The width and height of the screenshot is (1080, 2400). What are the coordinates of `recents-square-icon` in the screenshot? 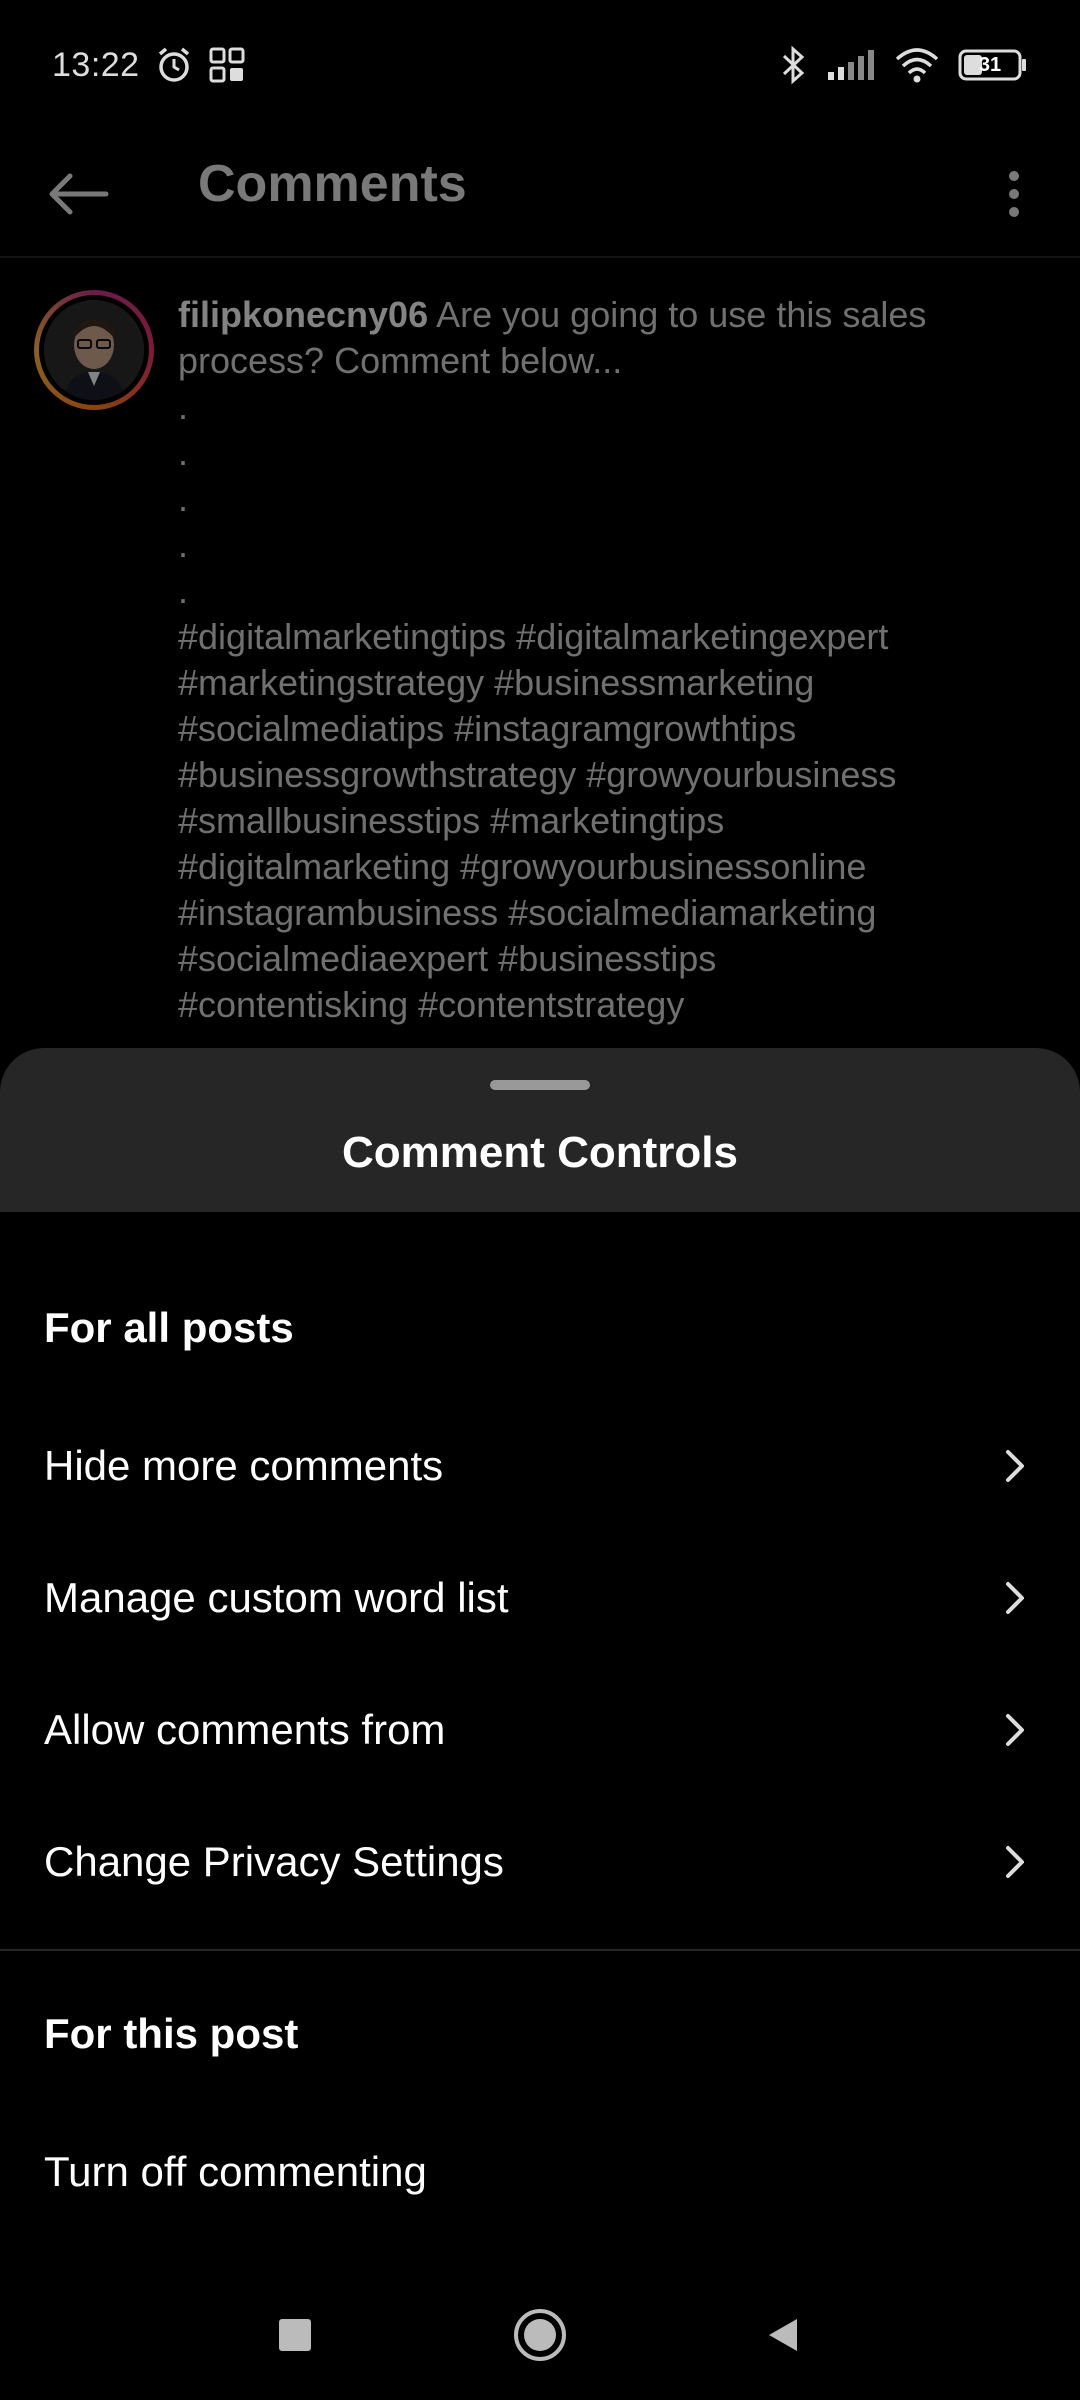 It's located at (295, 2335).